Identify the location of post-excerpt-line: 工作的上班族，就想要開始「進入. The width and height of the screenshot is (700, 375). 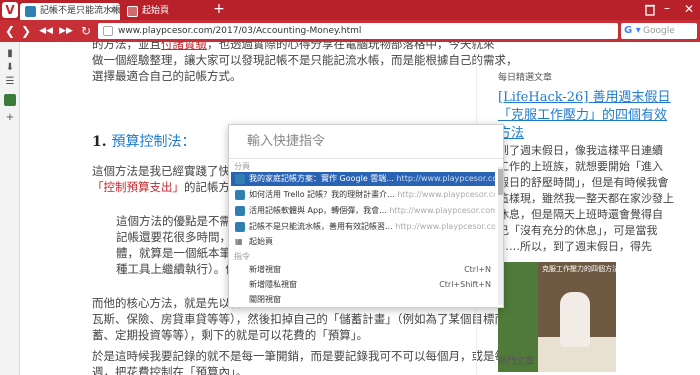
(580, 166).